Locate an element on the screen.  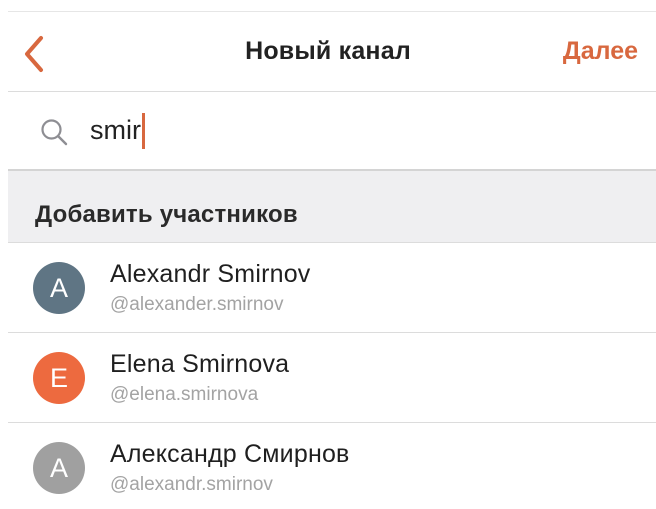
text-cursor is located at coordinates (143, 130).